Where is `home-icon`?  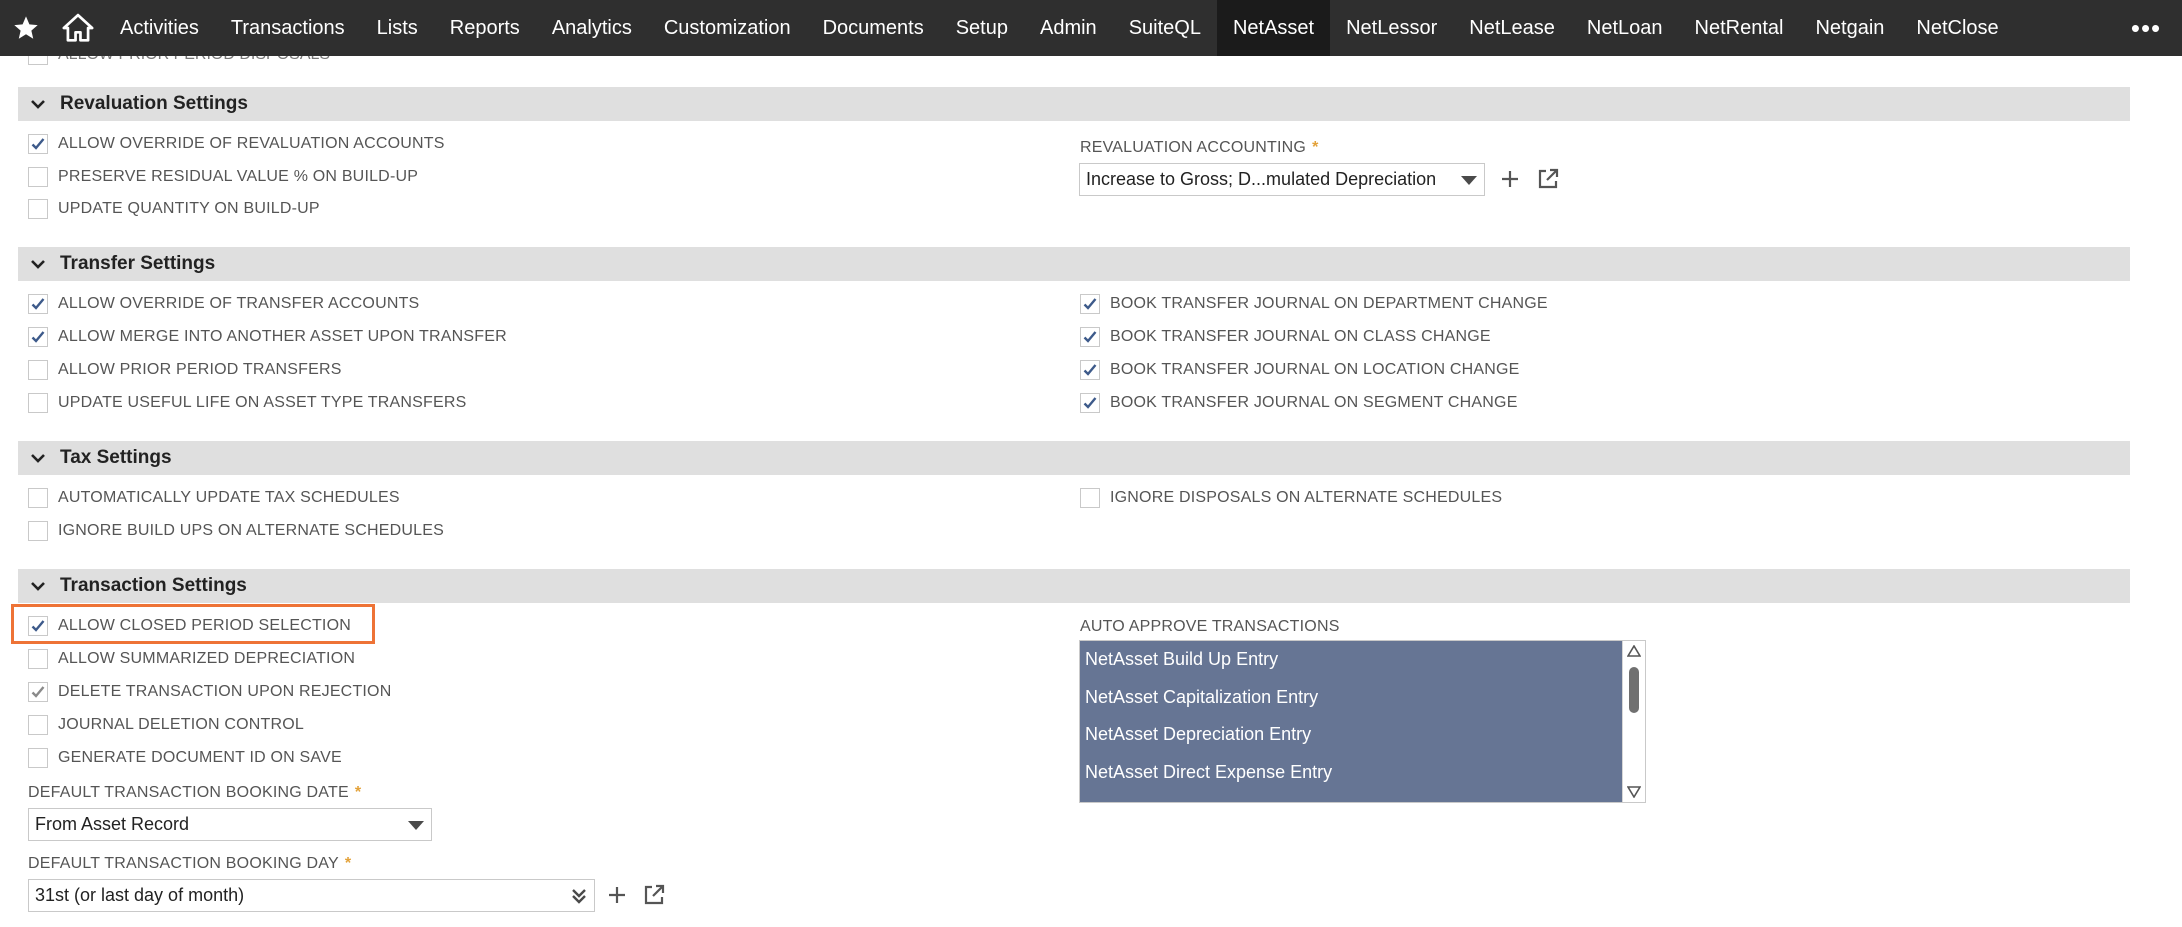 home-icon is located at coordinates (78, 28).